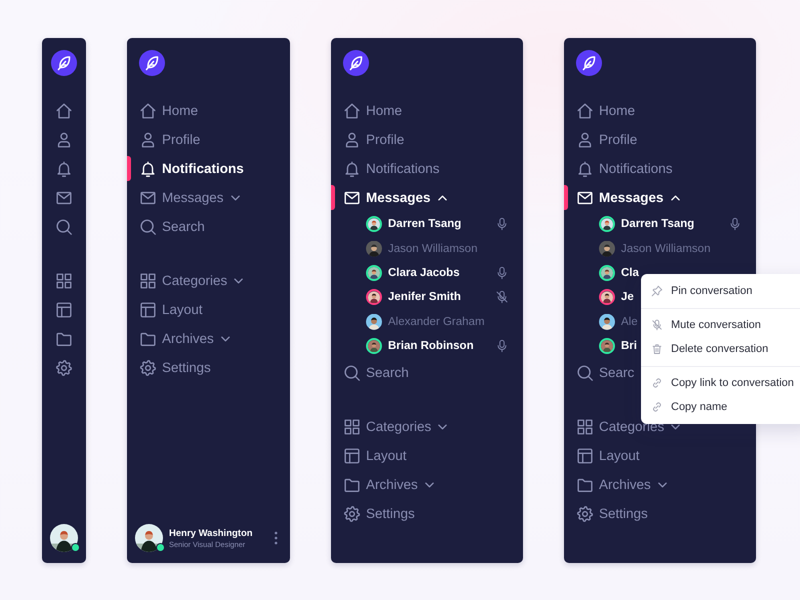 The image size is (800, 600). Describe the element at coordinates (427, 273) in the screenshot. I see `contact-item: Clara Jacobs` at that location.